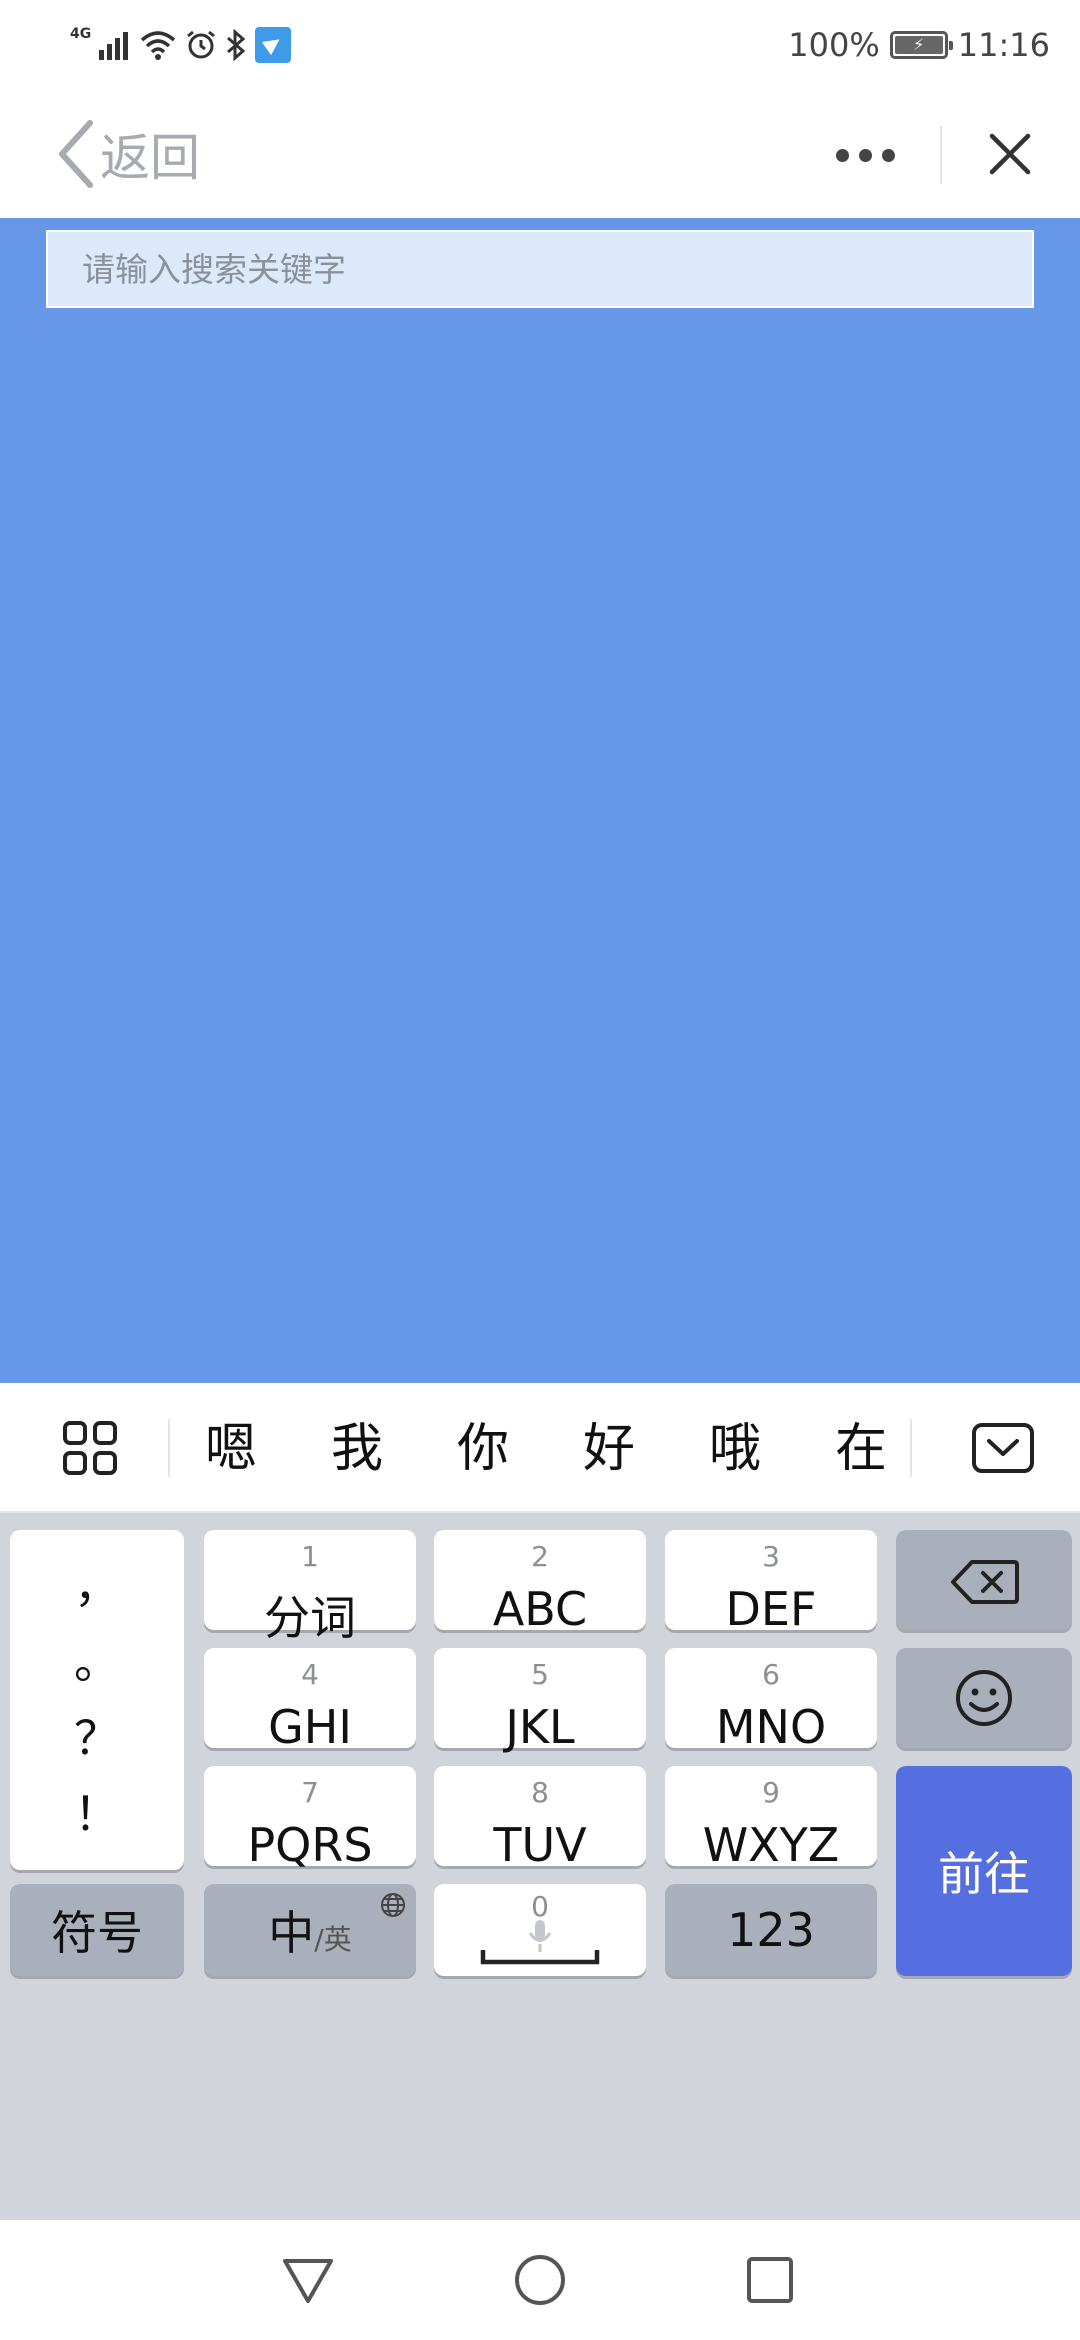  I want to click on collapse-keyboard-icon, so click(1003, 1448).